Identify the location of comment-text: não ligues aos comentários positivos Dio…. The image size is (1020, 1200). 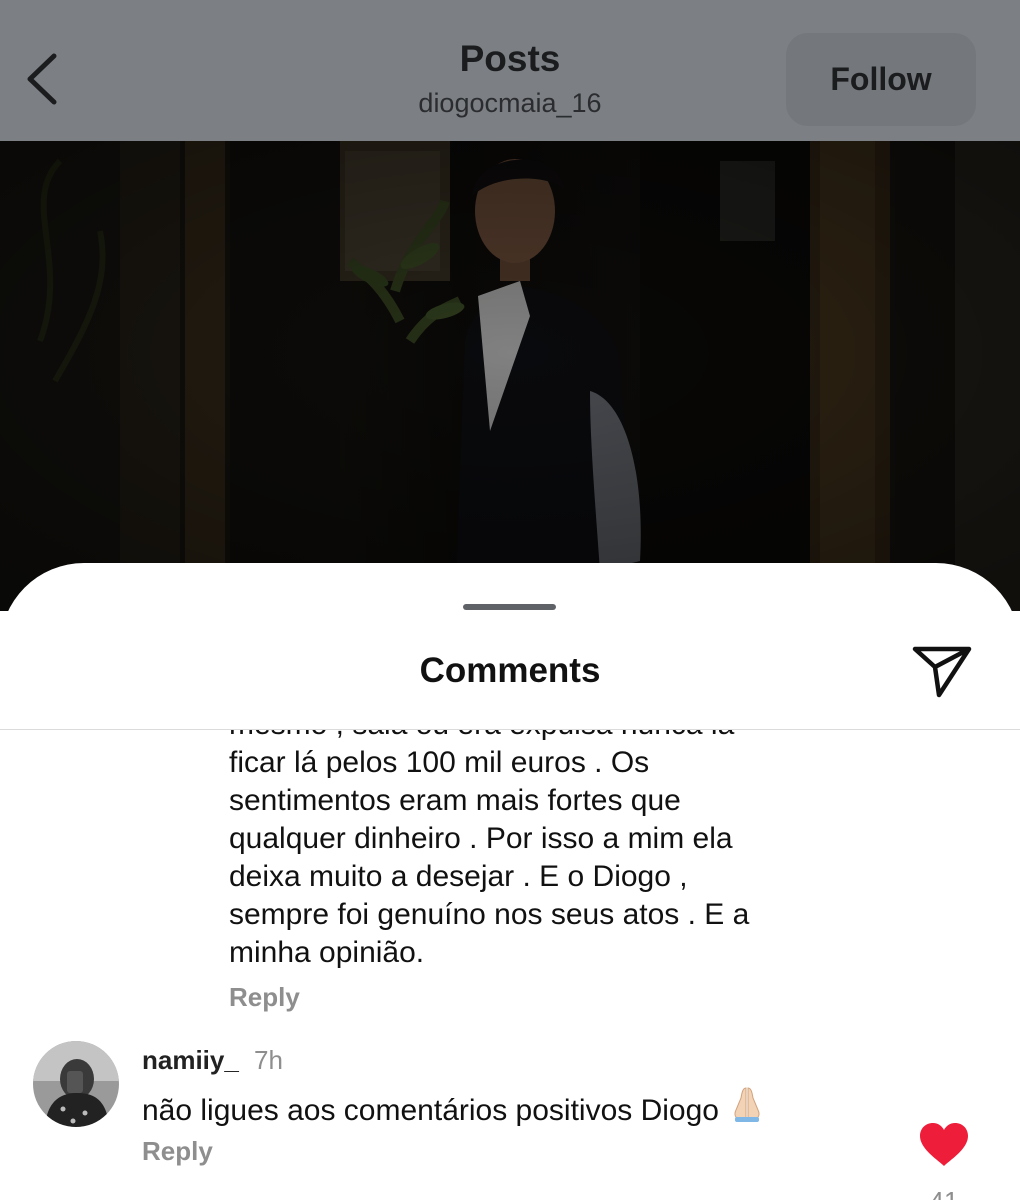
(454, 1106).